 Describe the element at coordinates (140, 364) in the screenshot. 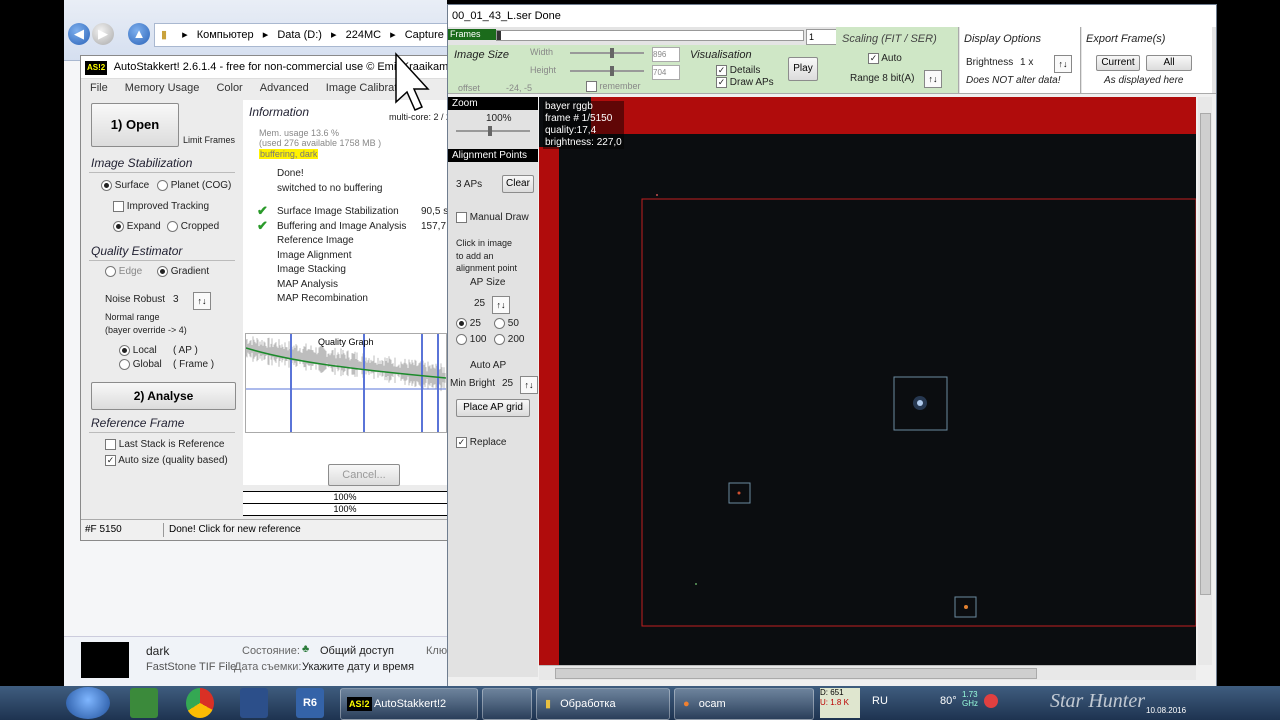

I see `global-radio: Global` at that location.